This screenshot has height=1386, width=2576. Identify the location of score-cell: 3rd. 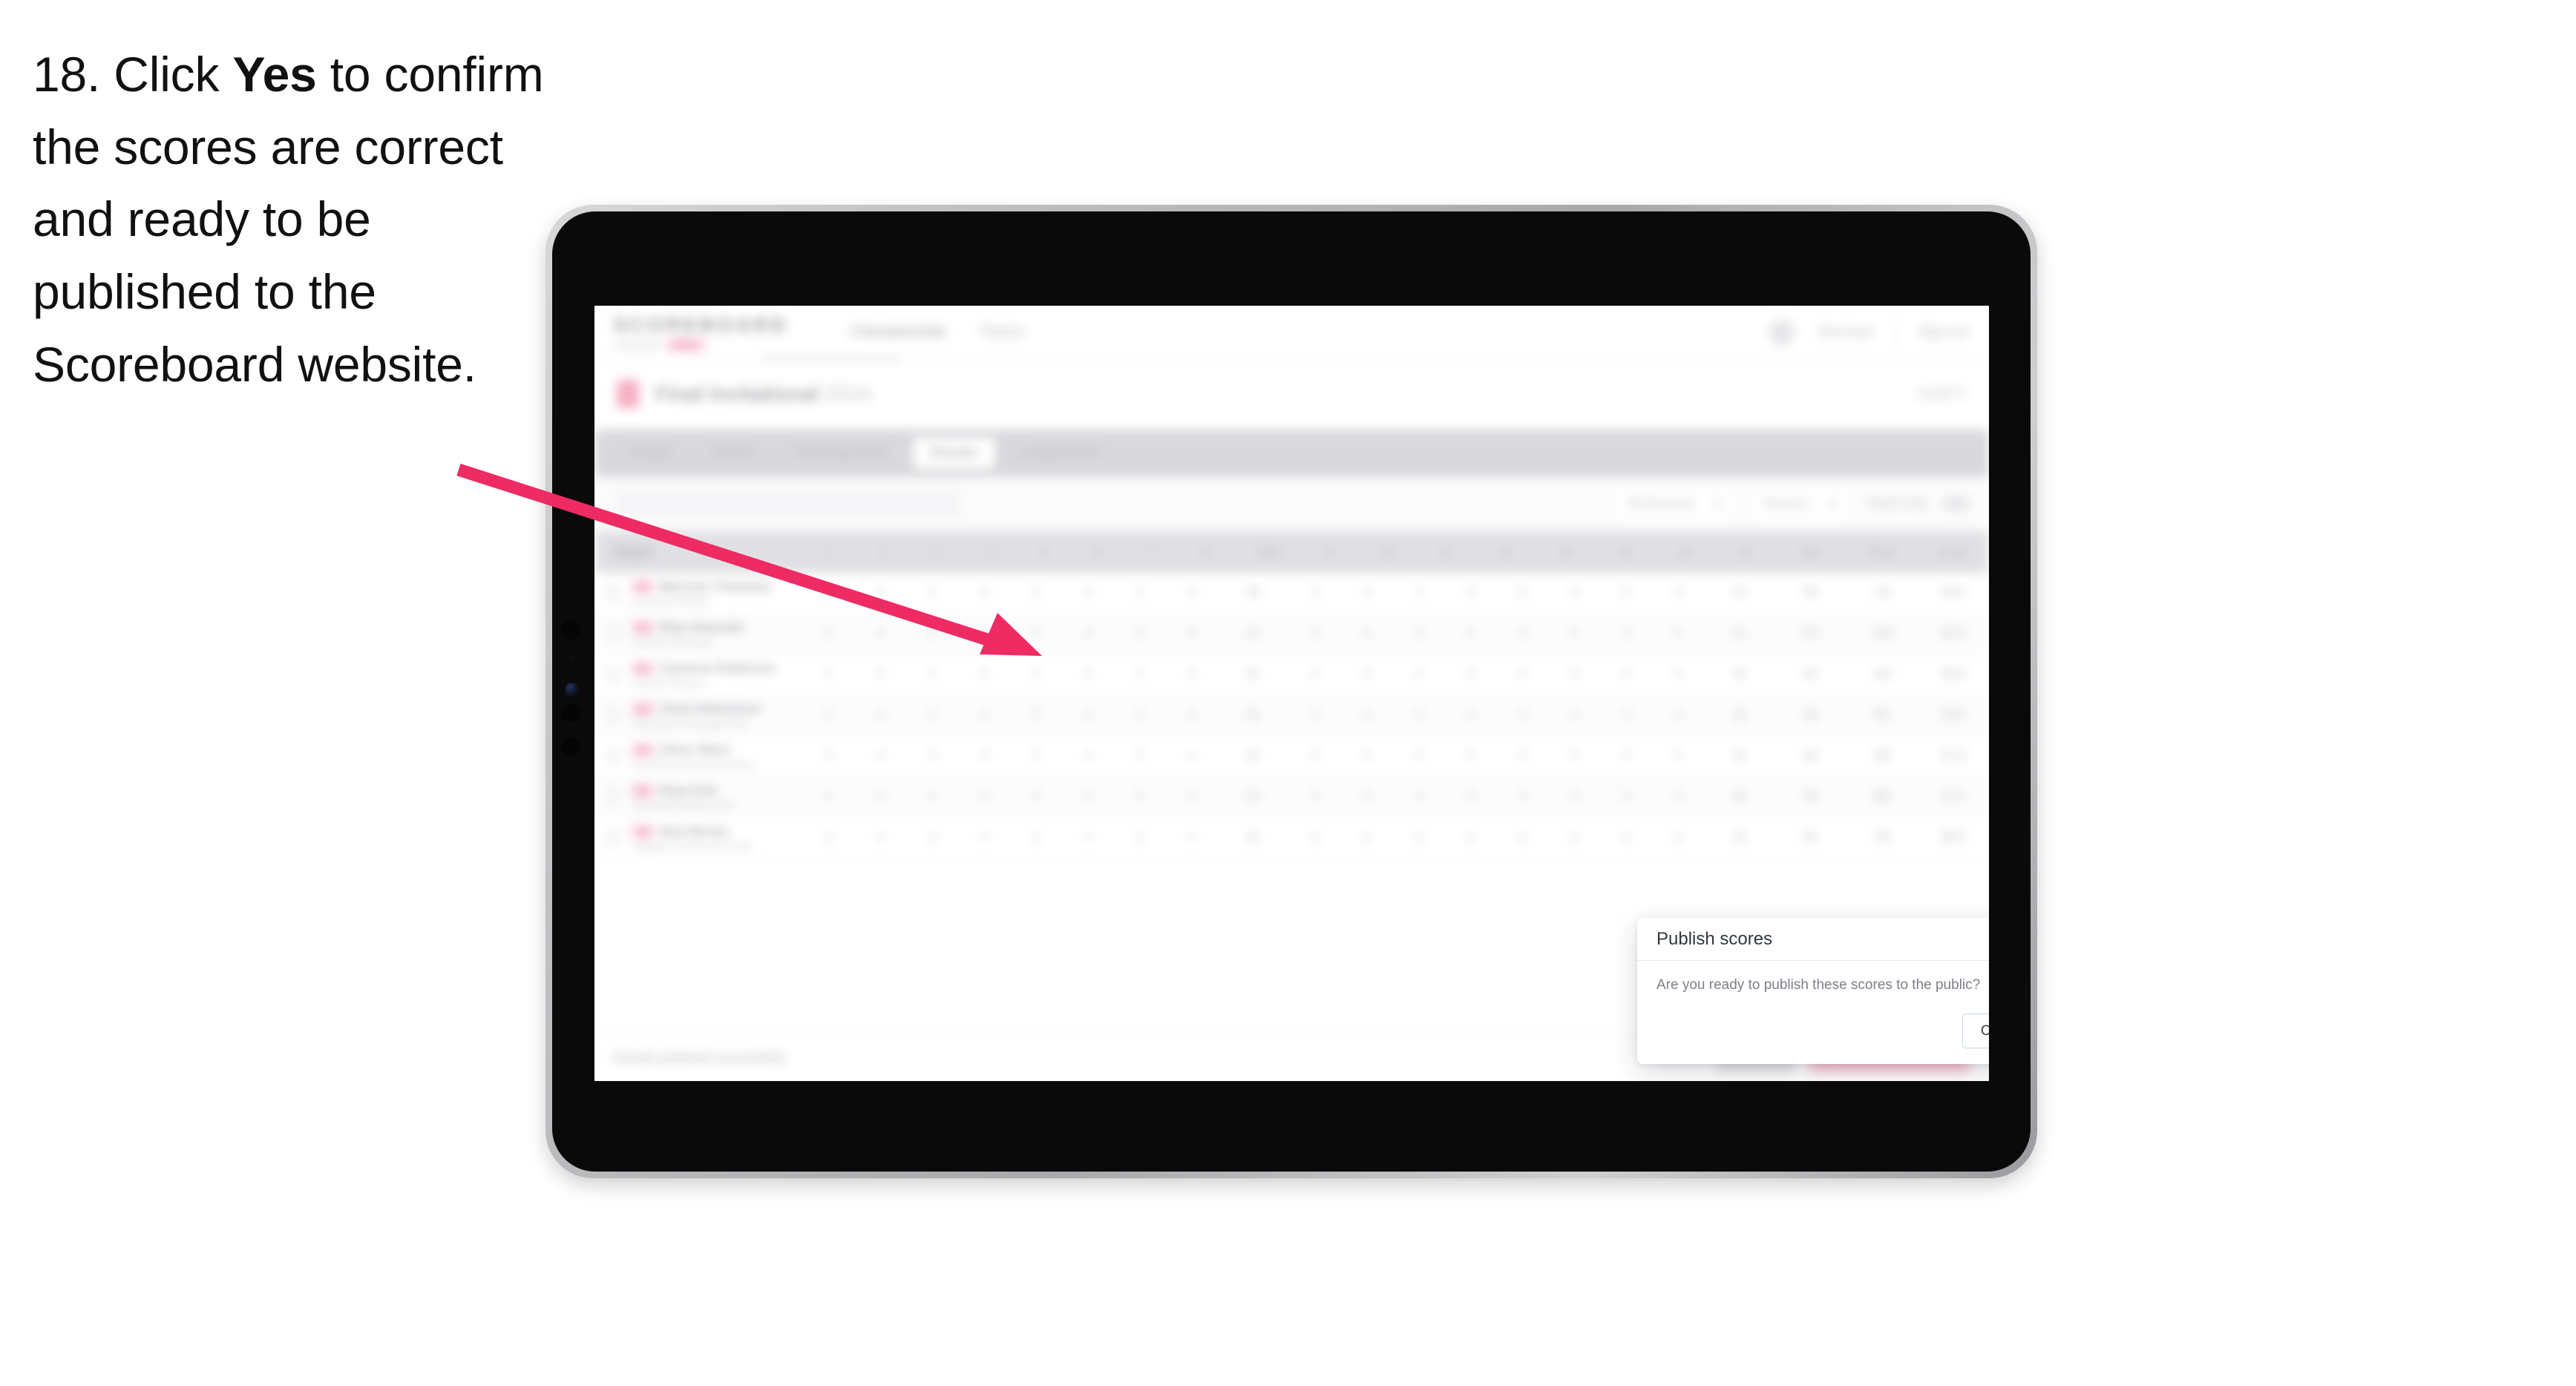
(1882, 675).